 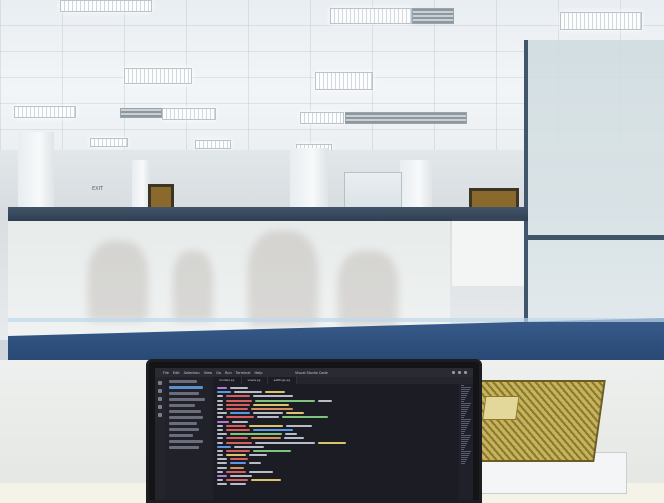 I want to click on menu-item: Go, so click(x=218, y=373).